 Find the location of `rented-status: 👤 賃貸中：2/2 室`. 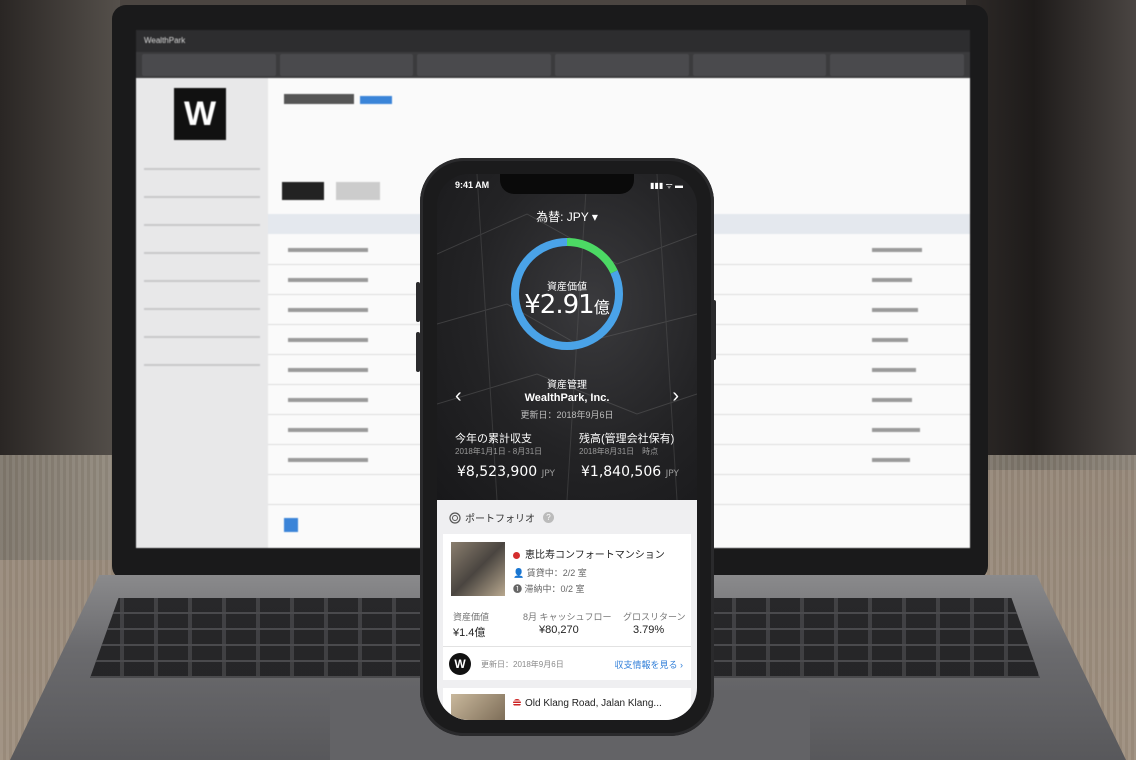

rented-status: 👤 賃貸中：2/2 室 is located at coordinates (550, 572).